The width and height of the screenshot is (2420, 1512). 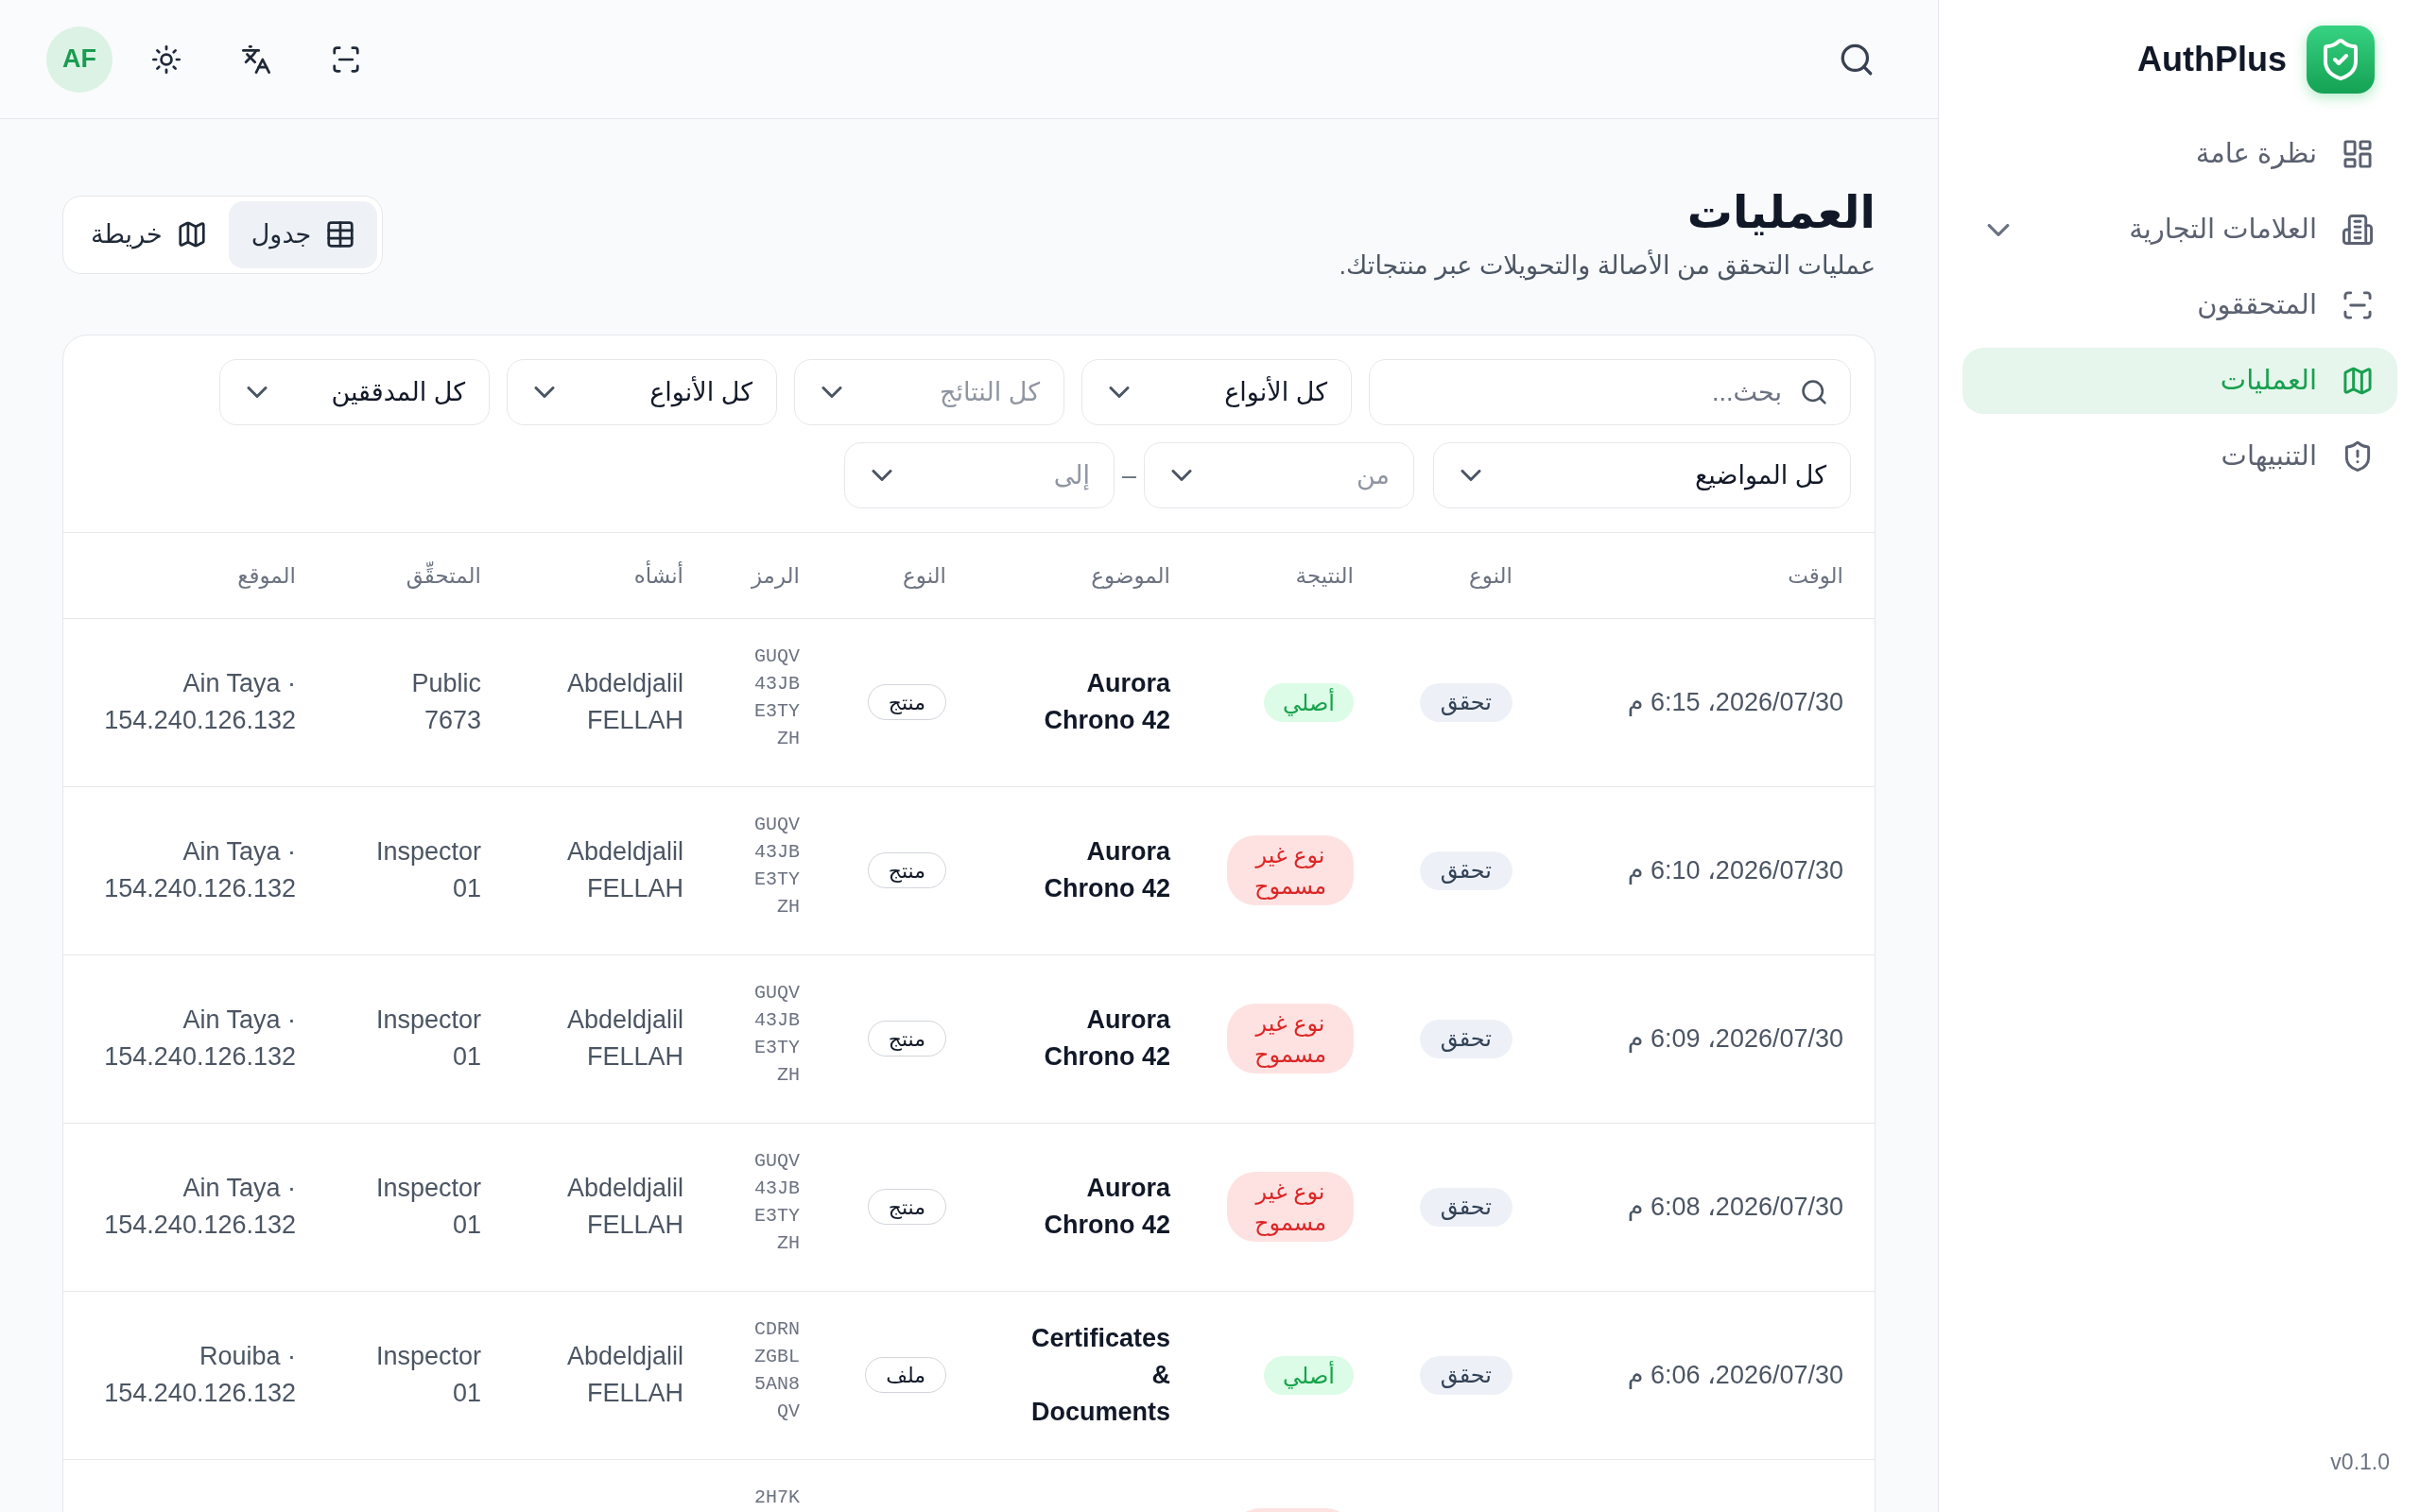 What do you see at coordinates (2179, 305) in the screenshot?
I see `nav-item: المتحققون` at bounding box center [2179, 305].